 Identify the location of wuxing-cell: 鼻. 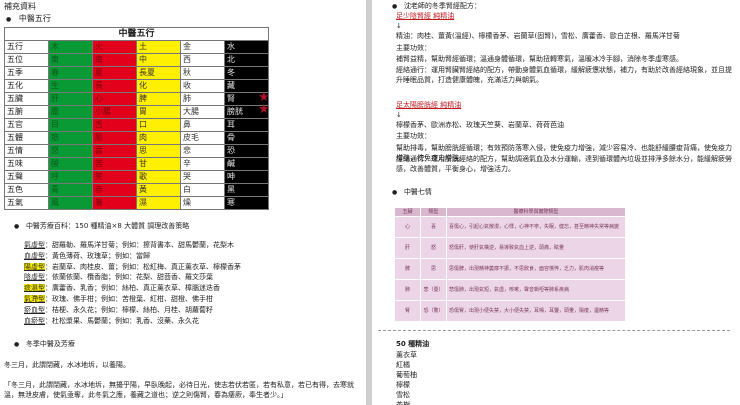
(202, 125).